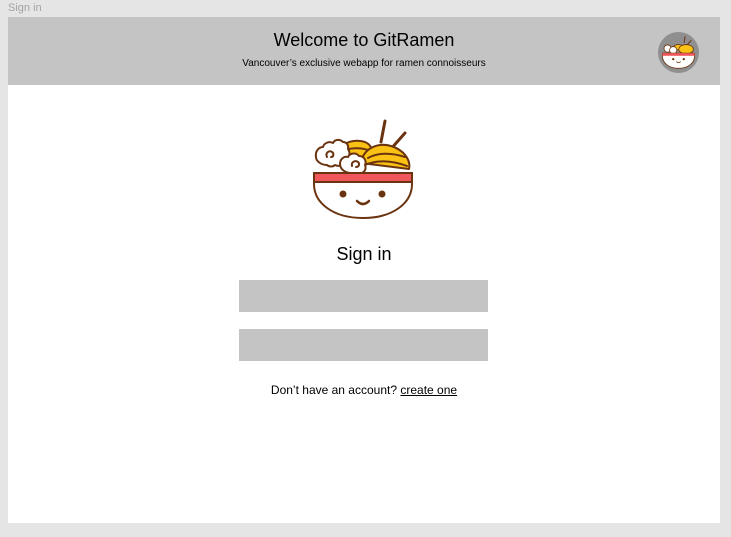 Image resolution: width=731 pixels, height=537 pixels. What do you see at coordinates (363, 345) in the screenshot?
I see `password-input` at bounding box center [363, 345].